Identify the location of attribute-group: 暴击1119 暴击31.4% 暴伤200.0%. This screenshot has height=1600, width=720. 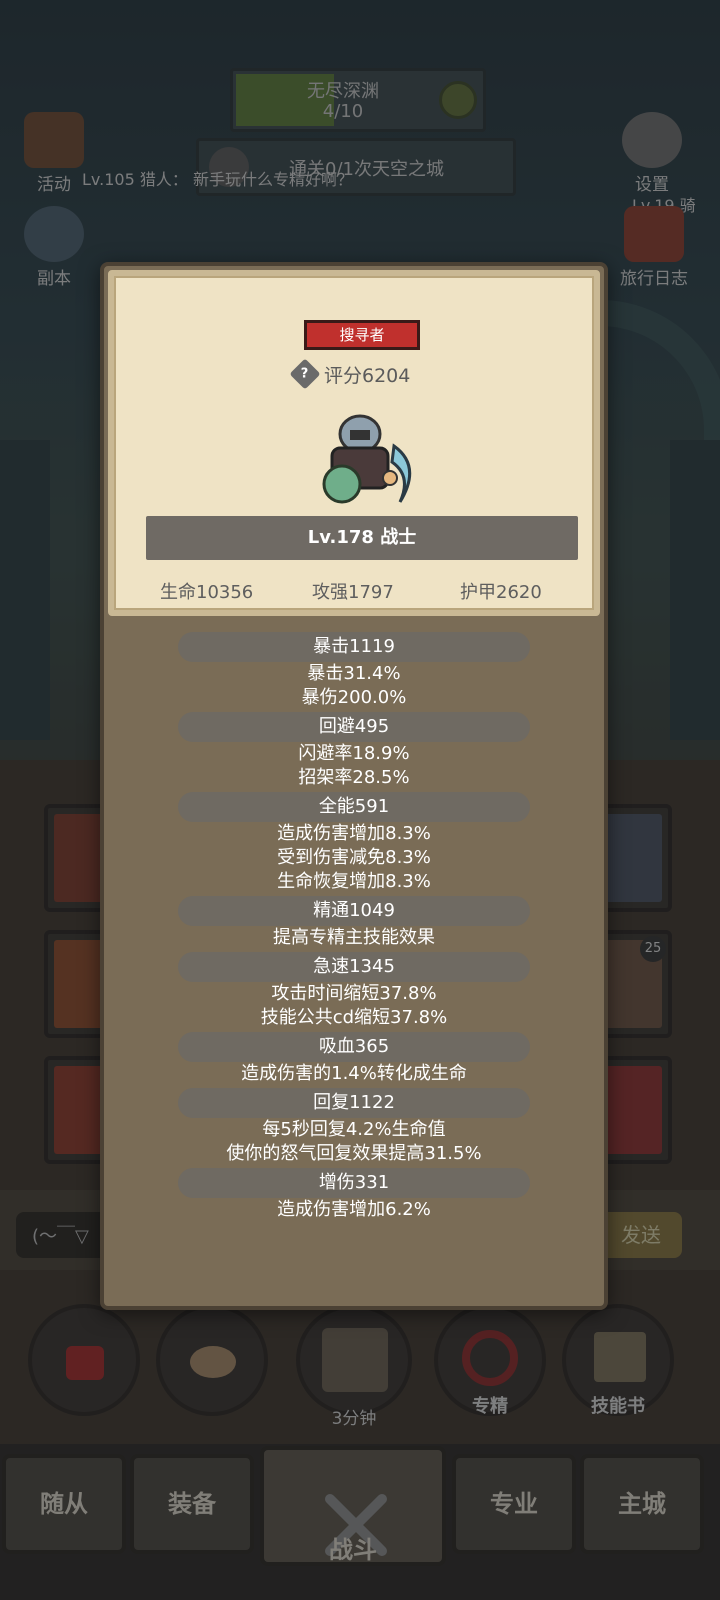
(354, 671).